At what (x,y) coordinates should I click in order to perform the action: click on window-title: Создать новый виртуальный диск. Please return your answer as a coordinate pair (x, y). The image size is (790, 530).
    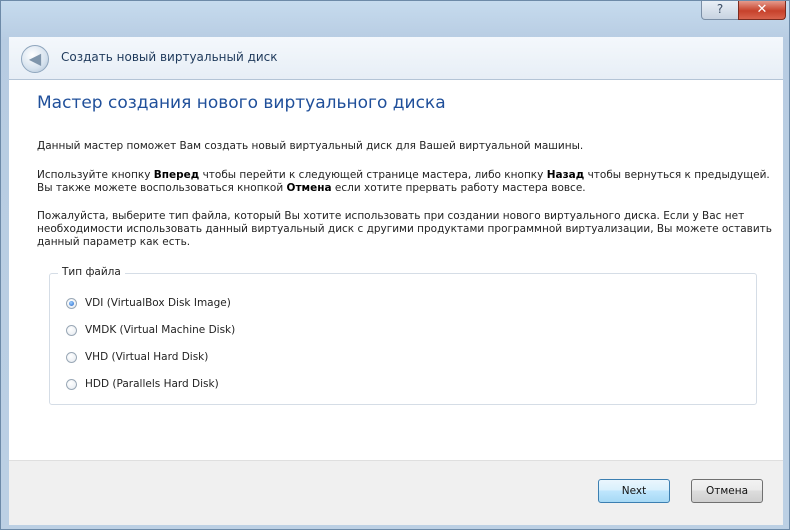
    Looking at the image, I should click on (169, 57).